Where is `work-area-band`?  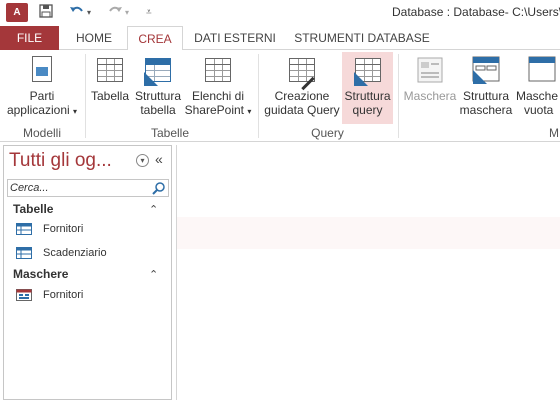 work-area-band is located at coordinates (368, 233).